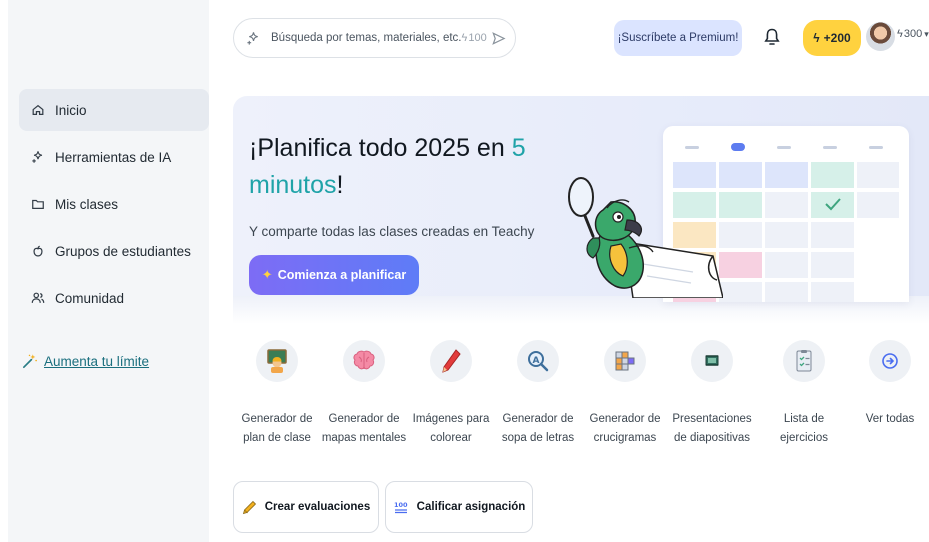 Image resolution: width=929 pixels, height=542 pixels. Describe the element at coordinates (471, 507) in the screenshot. I see `grade-assignment-label: Calificar asignación` at that location.